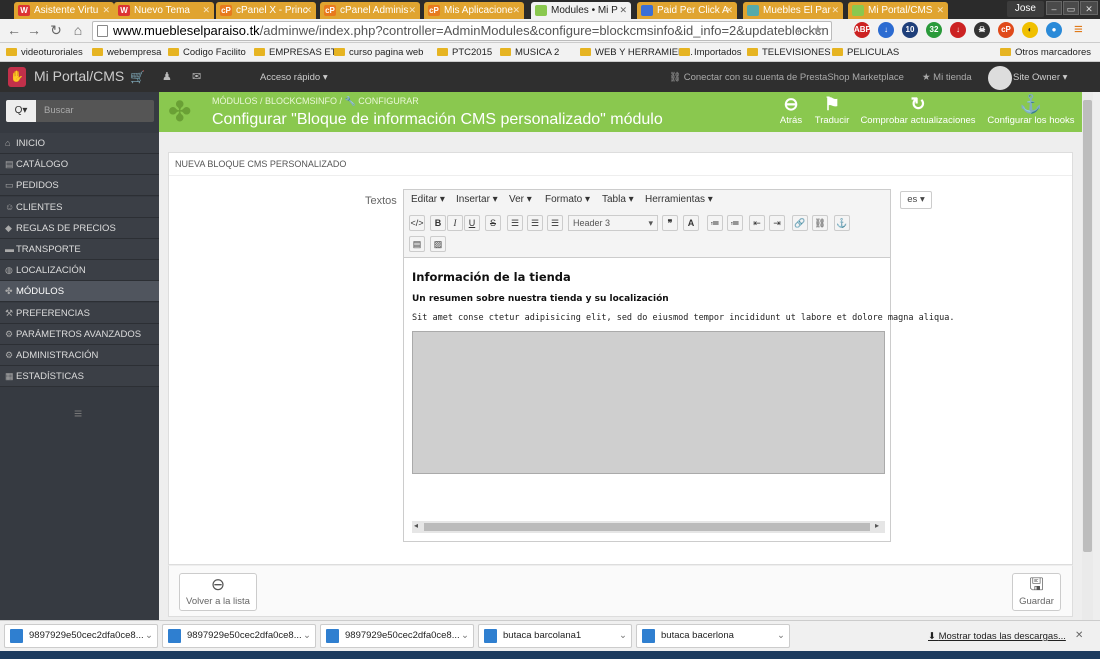 This screenshot has height=659, width=1100. I want to click on cart-icon: 🛒, so click(137, 77).